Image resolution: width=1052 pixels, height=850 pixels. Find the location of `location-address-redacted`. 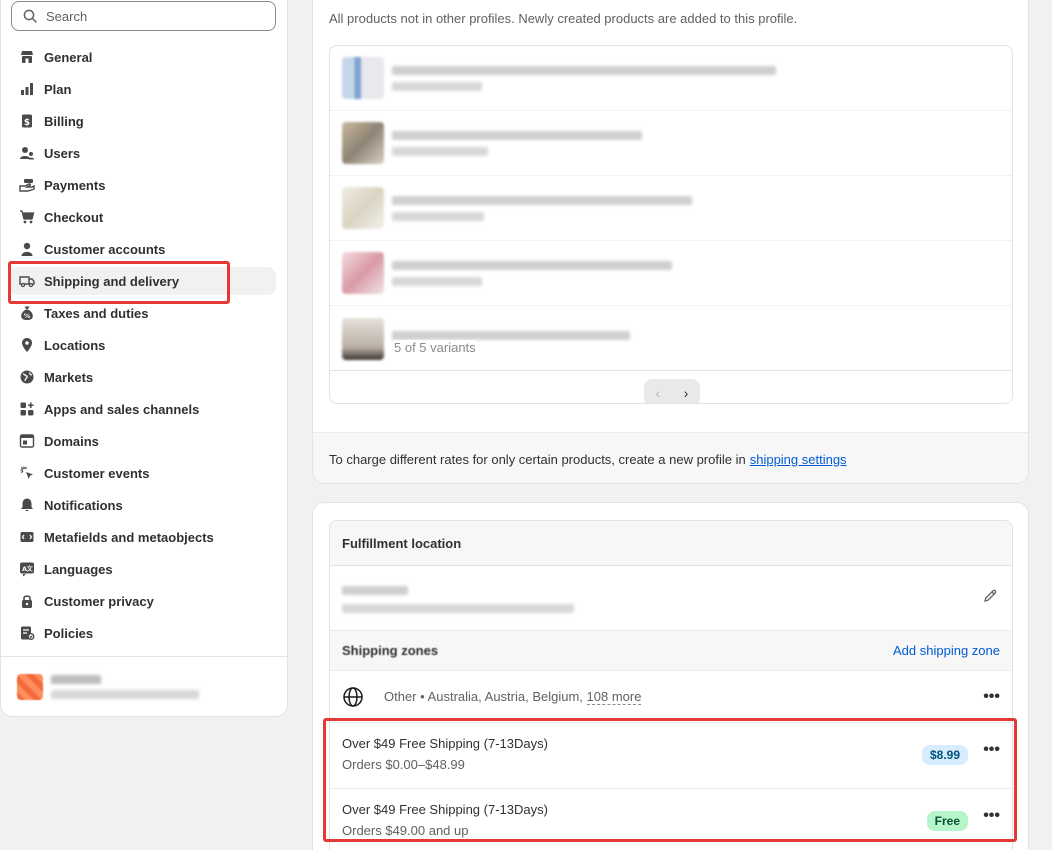

location-address-redacted is located at coordinates (671, 598).